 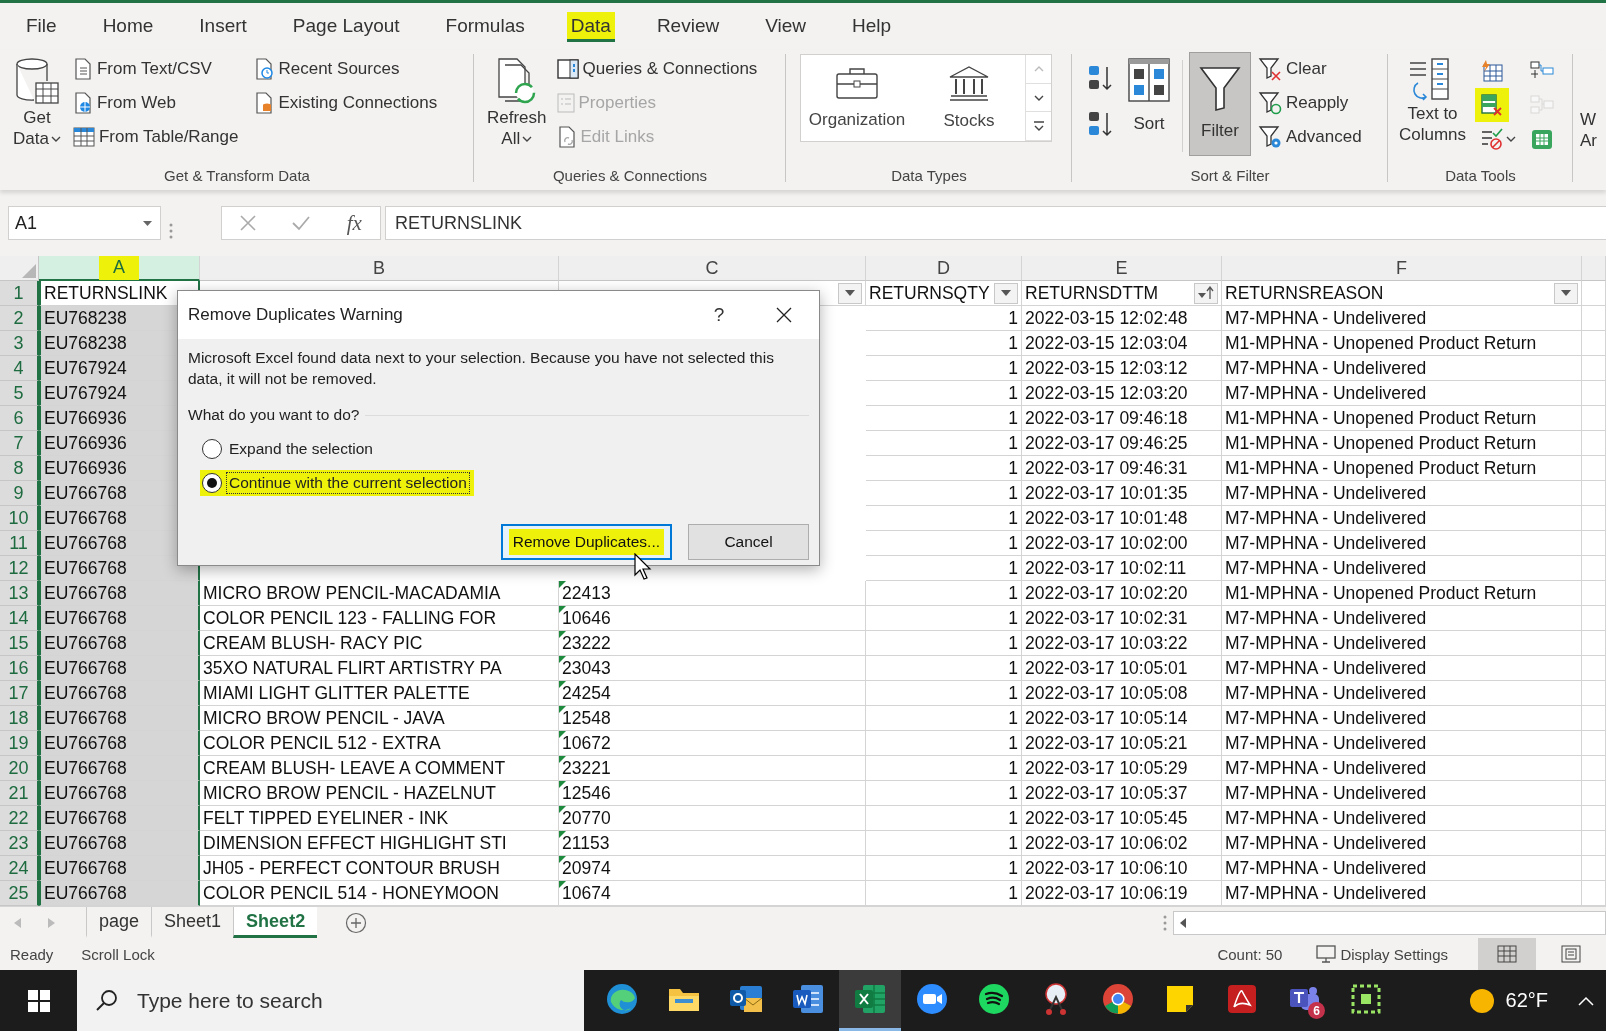 What do you see at coordinates (19, 368) in the screenshot?
I see `row-header: 4` at bounding box center [19, 368].